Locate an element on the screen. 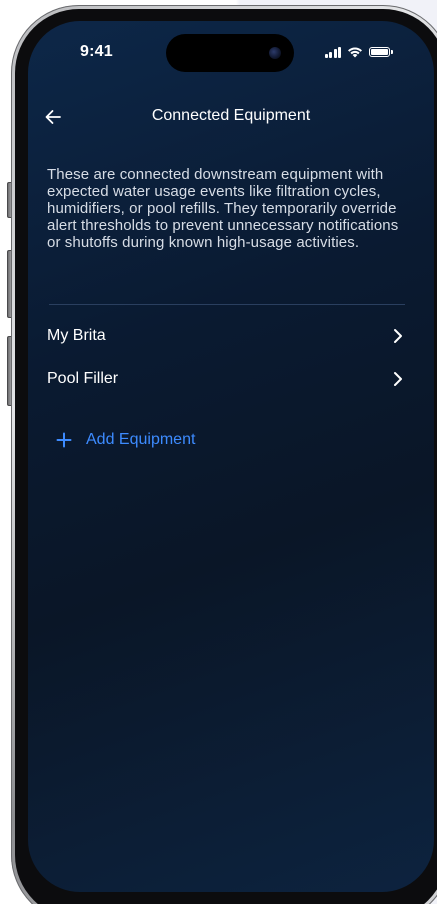  equipment-item-label: Pool Filler is located at coordinates (83, 378).